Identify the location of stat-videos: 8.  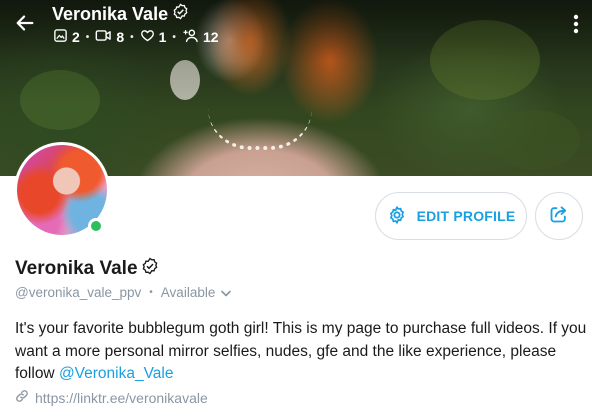
(109, 37).